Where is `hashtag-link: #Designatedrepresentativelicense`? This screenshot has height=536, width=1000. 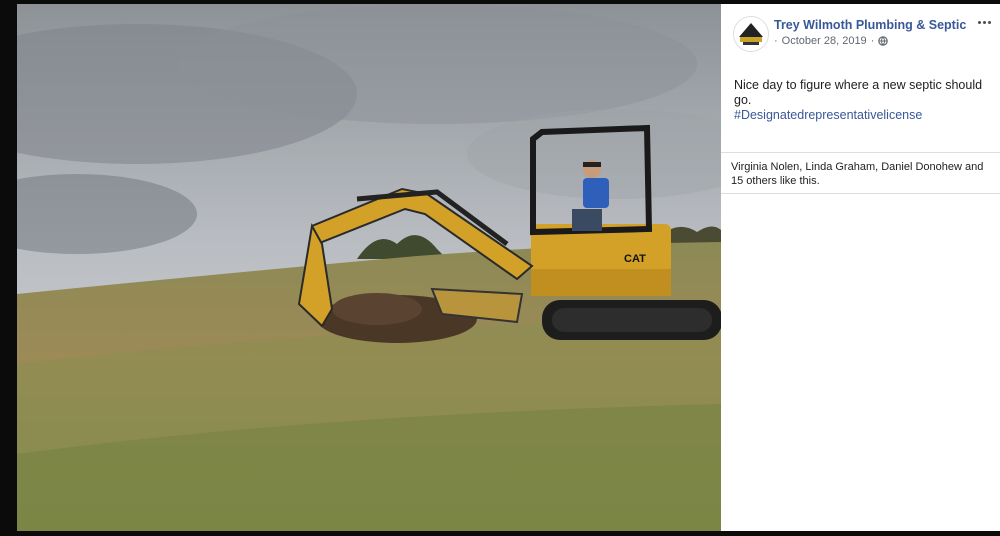
hashtag-link: #Designatedrepresentativelicense is located at coordinates (865, 115).